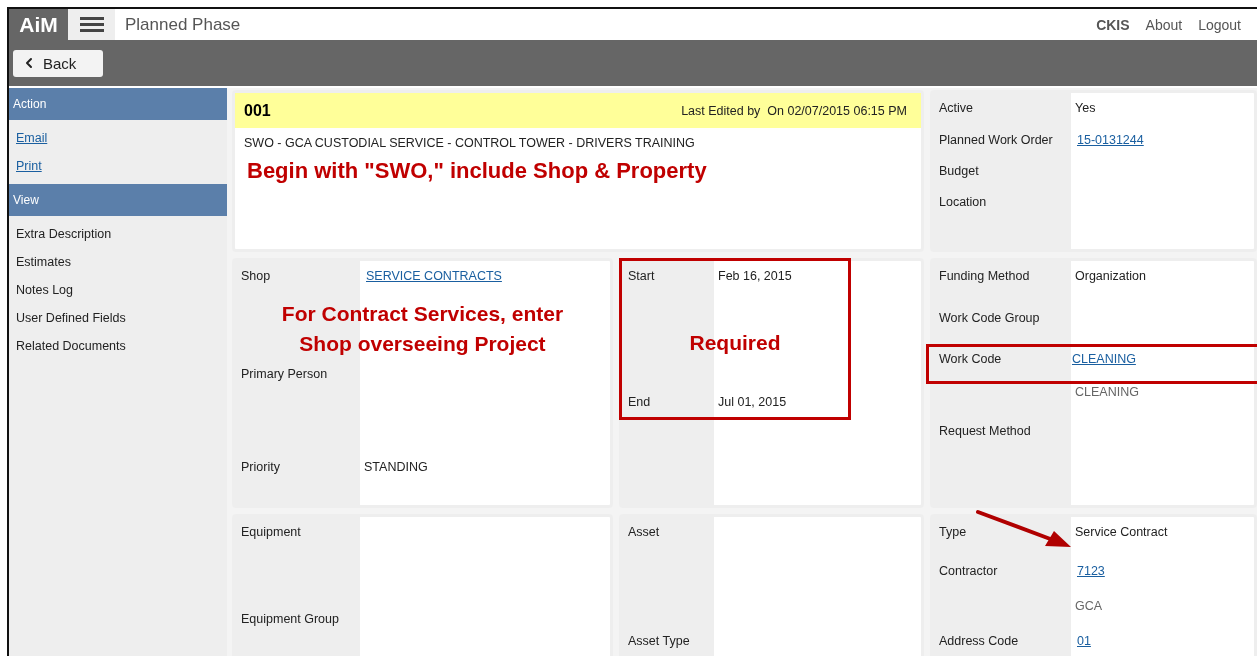 The width and height of the screenshot is (1257, 656). I want to click on app-logo: AiM, so click(38, 24).